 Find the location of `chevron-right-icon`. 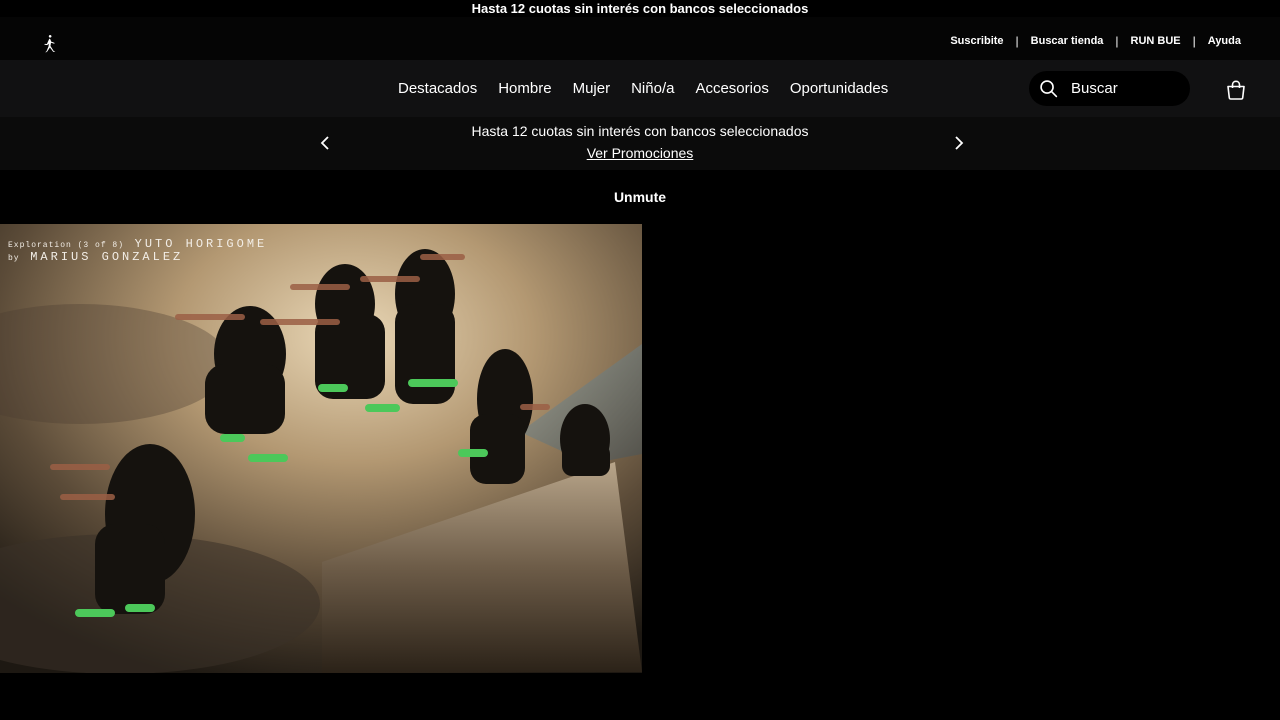

chevron-right-icon is located at coordinates (959, 143).